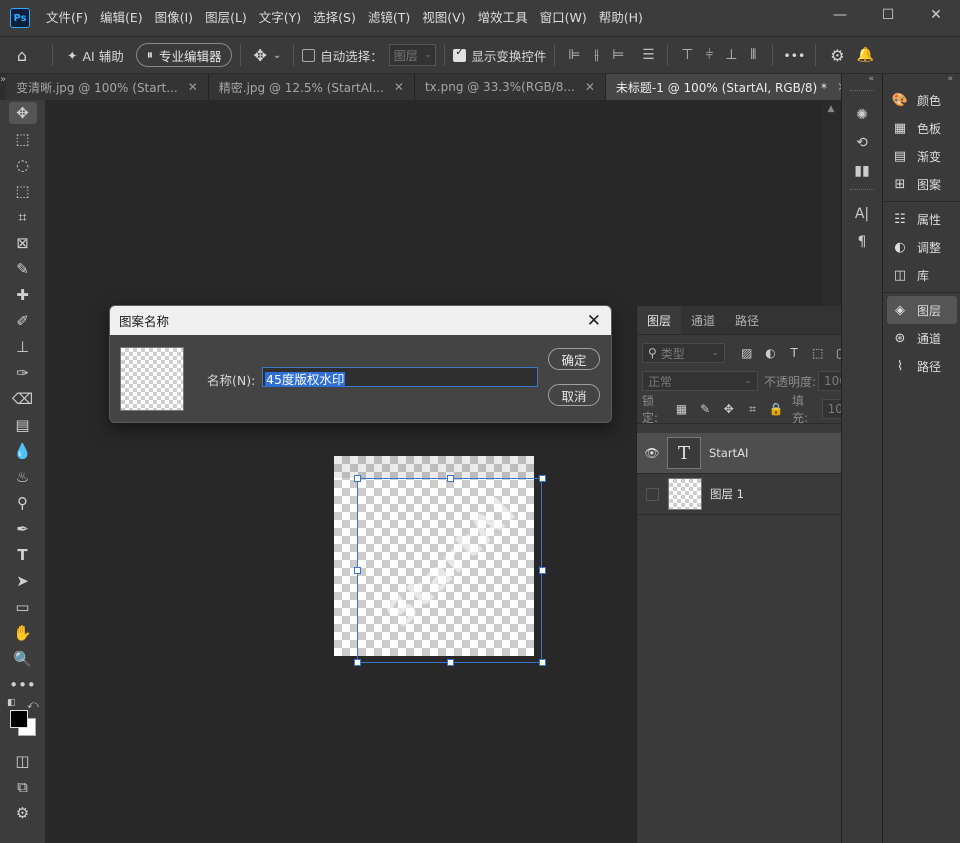 The image size is (960, 843). I want to click on transform-handle-tl, so click(357, 478).